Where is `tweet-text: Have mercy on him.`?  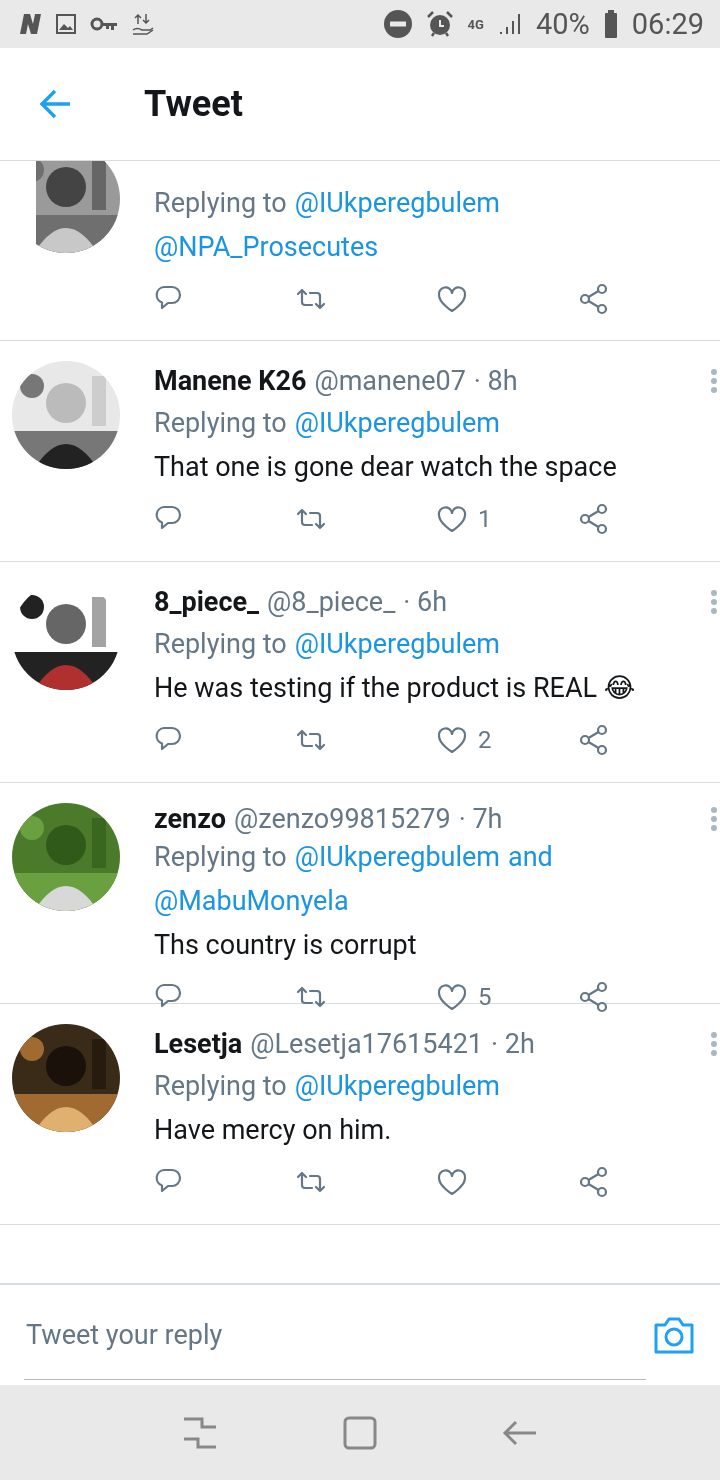 tweet-text: Have mercy on him. is located at coordinates (273, 1130).